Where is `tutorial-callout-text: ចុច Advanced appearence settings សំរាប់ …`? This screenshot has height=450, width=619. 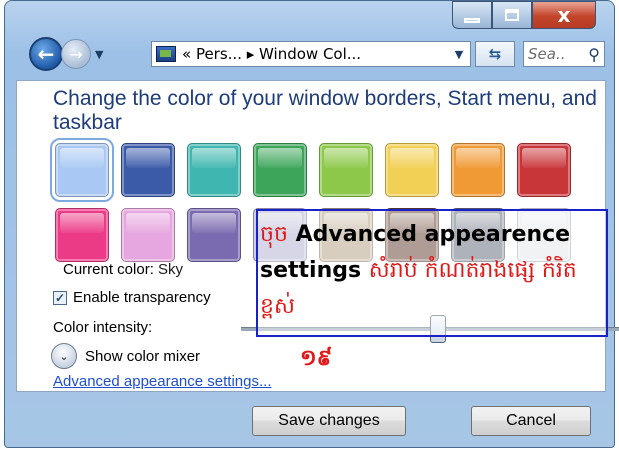 tutorial-callout-text: ចុច Advanced appearence settings សំរាប់ … is located at coordinates (432, 271).